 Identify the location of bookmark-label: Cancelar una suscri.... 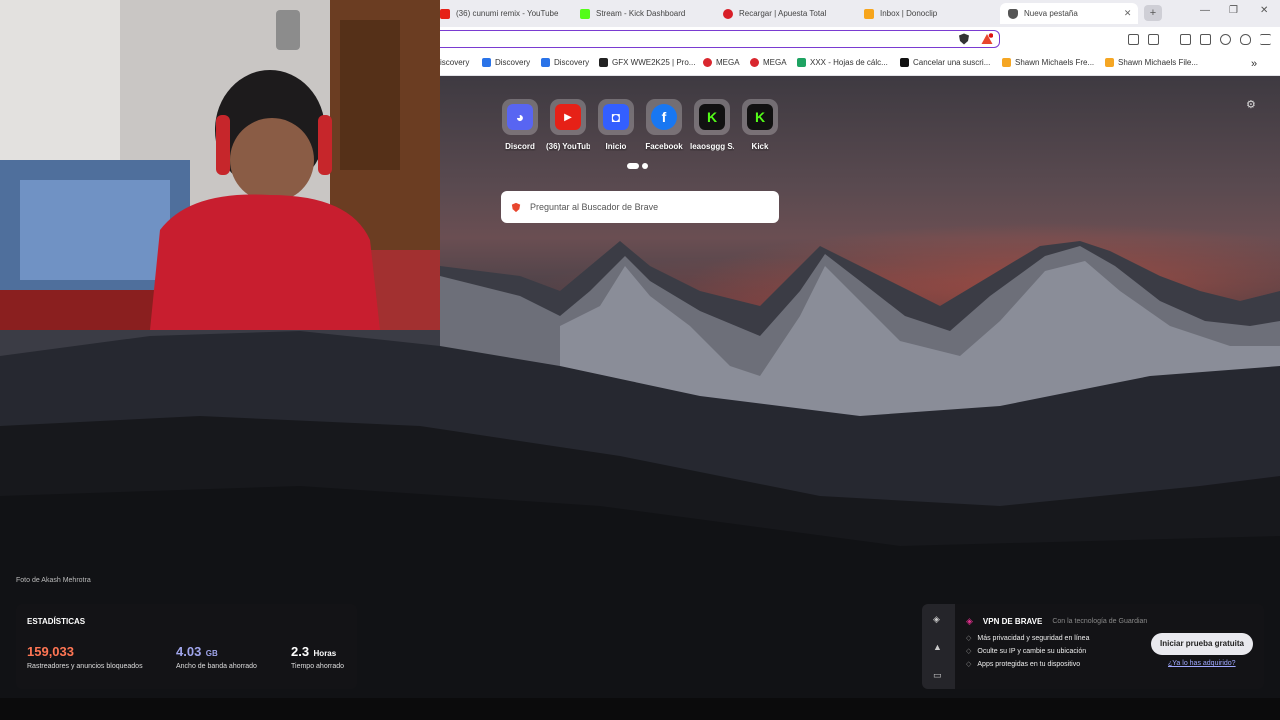
(952, 62).